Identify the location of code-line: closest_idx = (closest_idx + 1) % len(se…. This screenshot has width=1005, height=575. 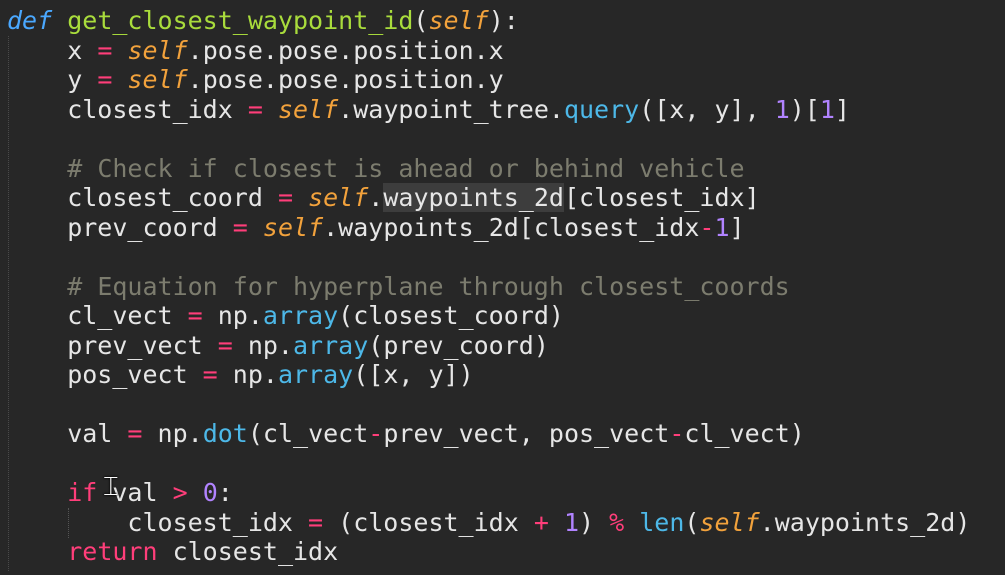
(488, 523).